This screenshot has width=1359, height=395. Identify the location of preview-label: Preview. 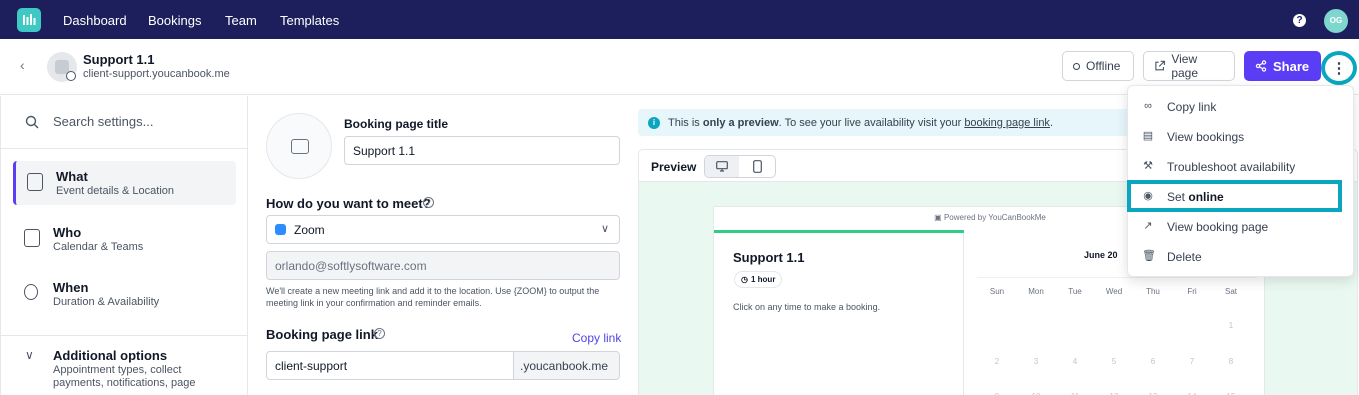
(674, 167).